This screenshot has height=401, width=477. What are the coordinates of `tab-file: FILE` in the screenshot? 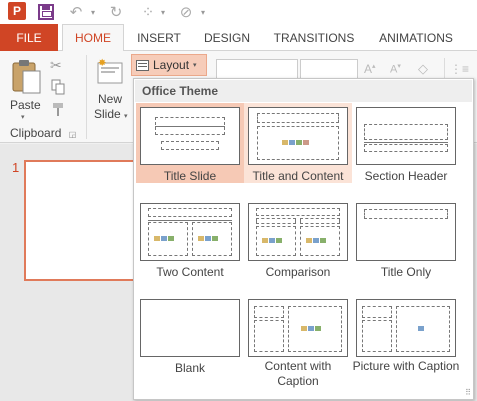 It's located at (29, 37).